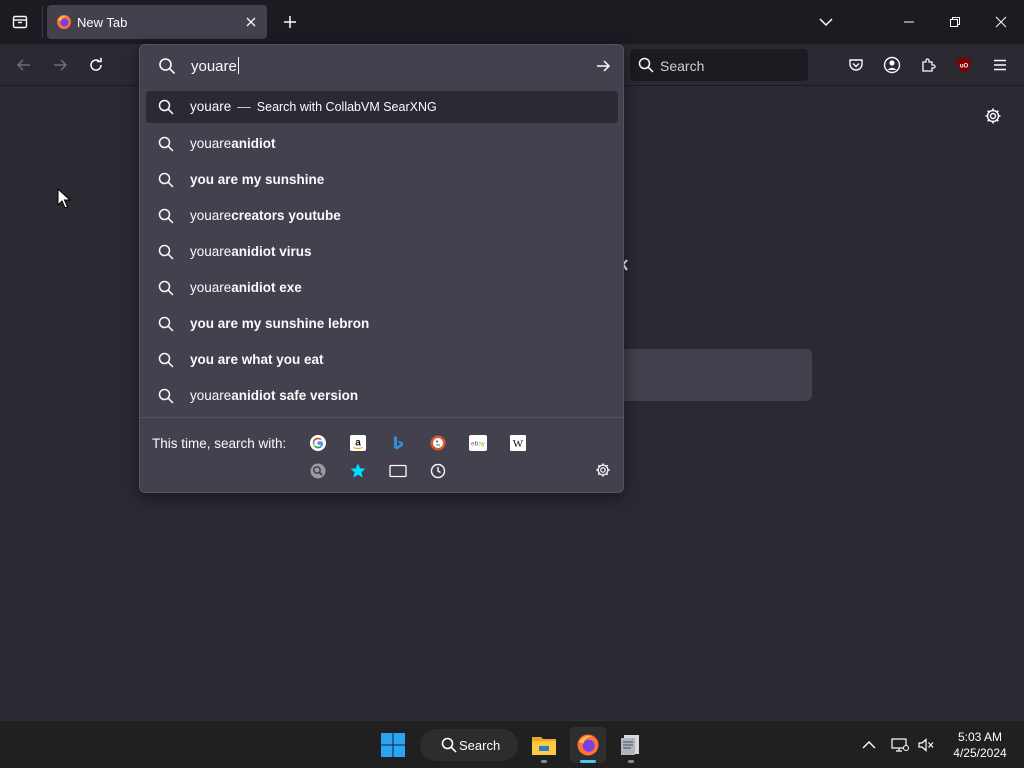 The width and height of the screenshot is (1024, 768). What do you see at coordinates (257, 359) in the screenshot?
I see `result-text: you are what you eat` at bounding box center [257, 359].